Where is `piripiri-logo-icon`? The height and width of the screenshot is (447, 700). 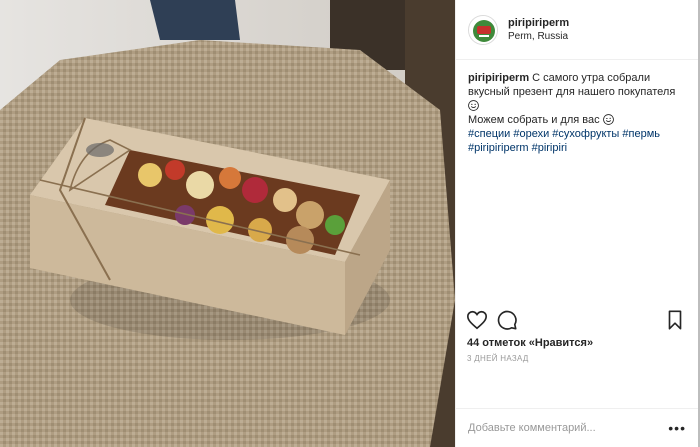
piripiri-logo-icon is located at coordinates (483, 29).